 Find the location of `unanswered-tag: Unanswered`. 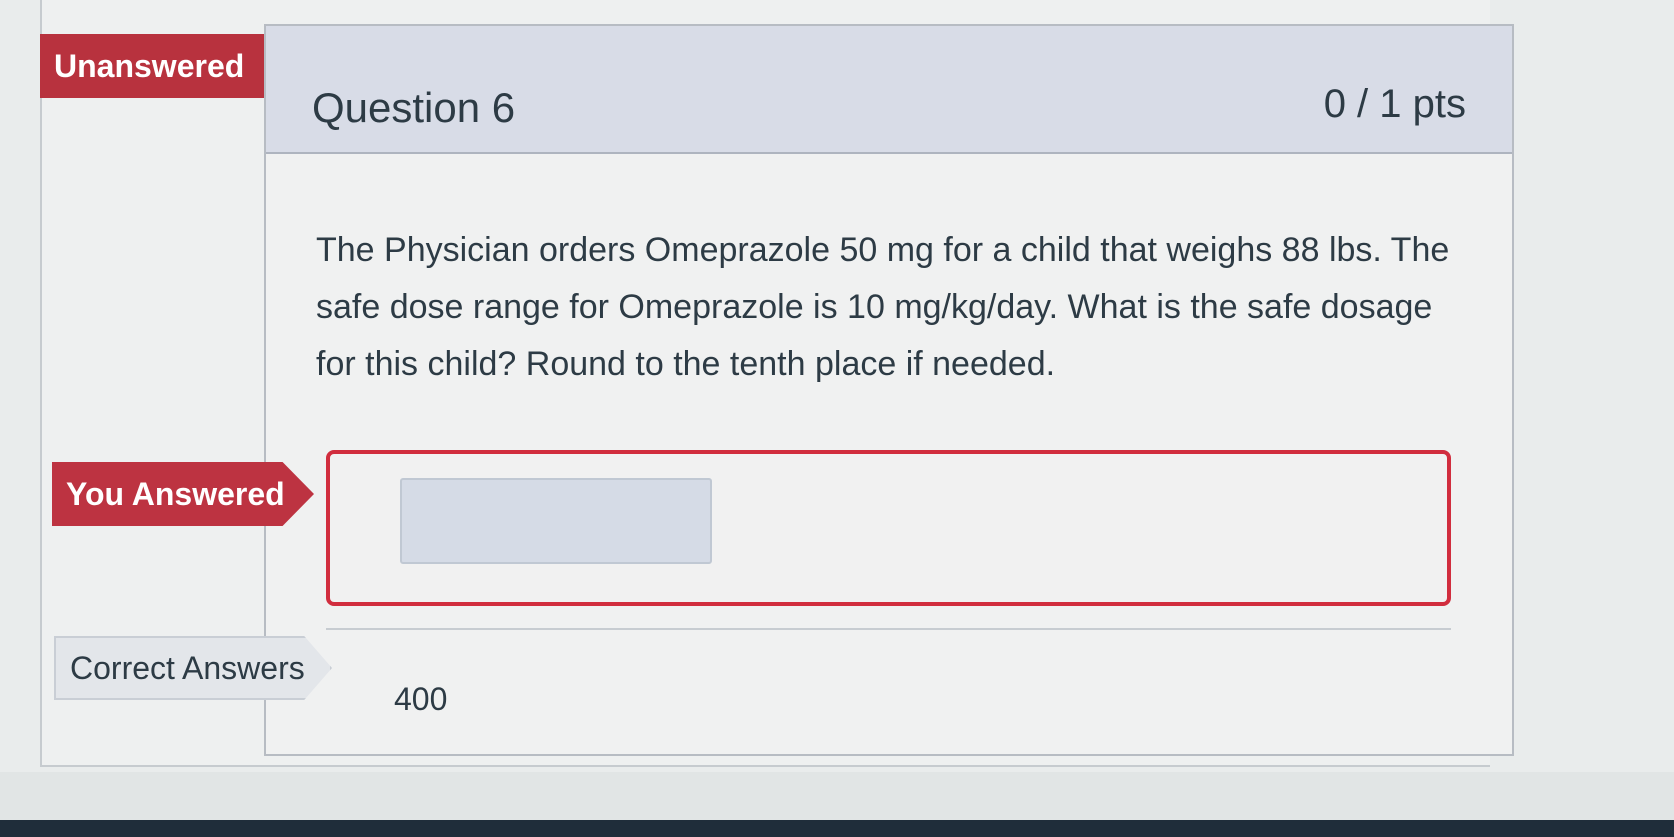

unanswered-tag: Unanswered is located at coordinates (169, 66).